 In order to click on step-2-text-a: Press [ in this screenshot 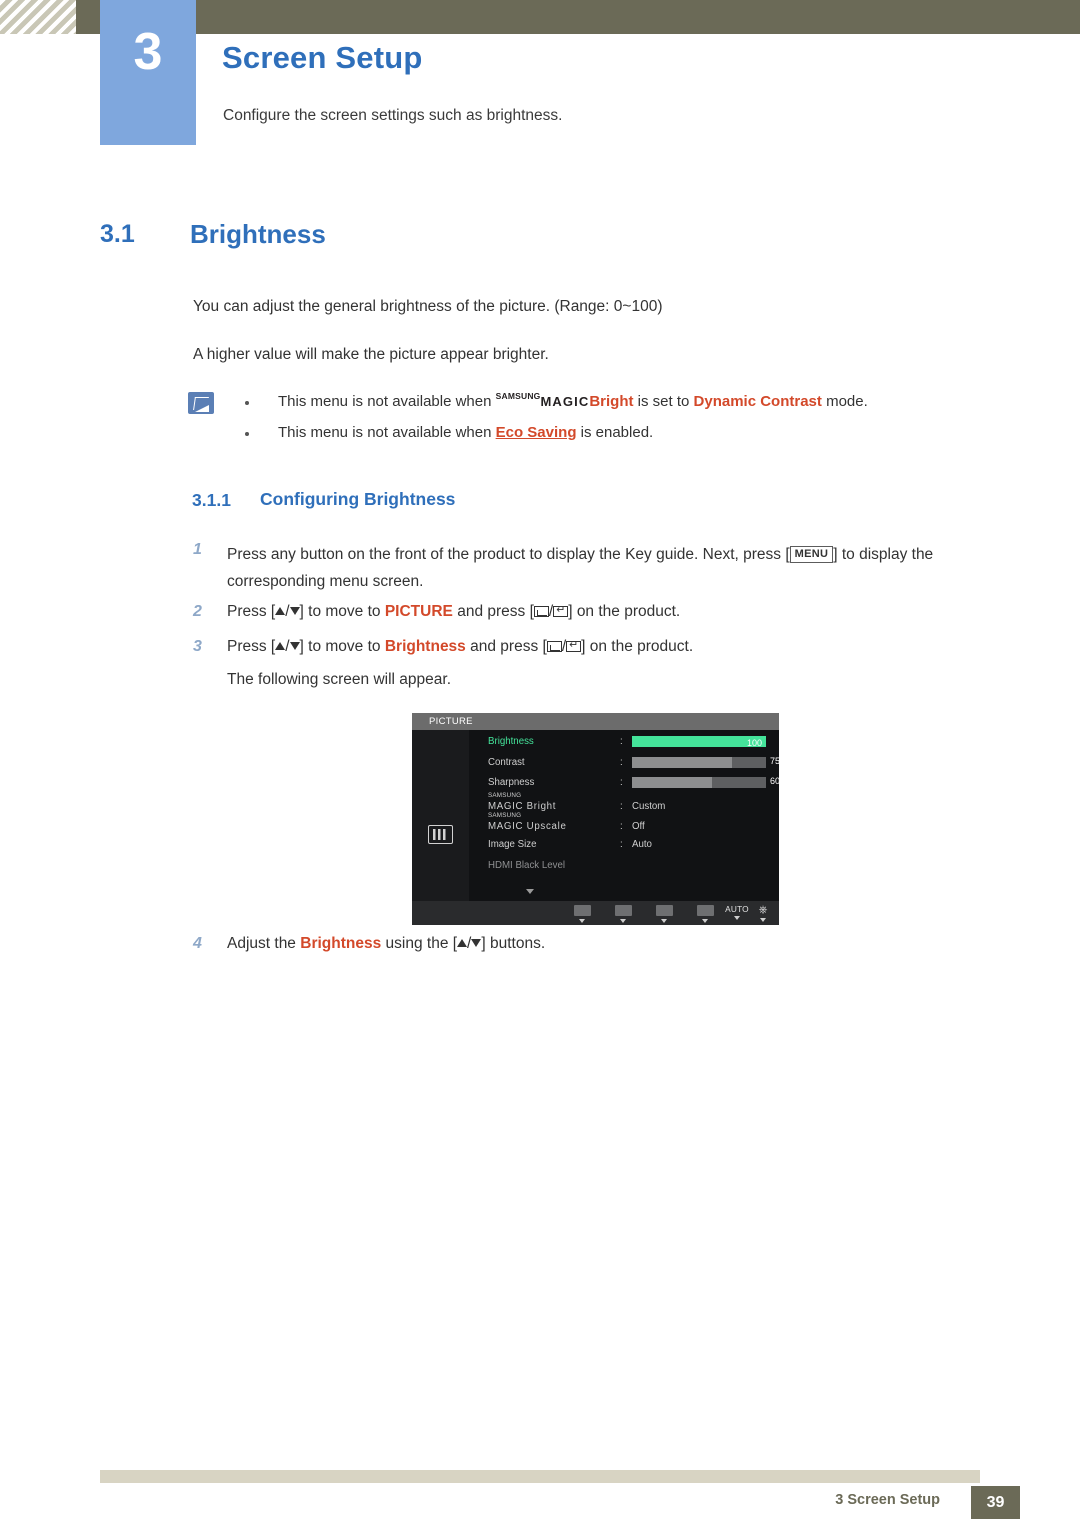, I will do `click(251, 611)`.